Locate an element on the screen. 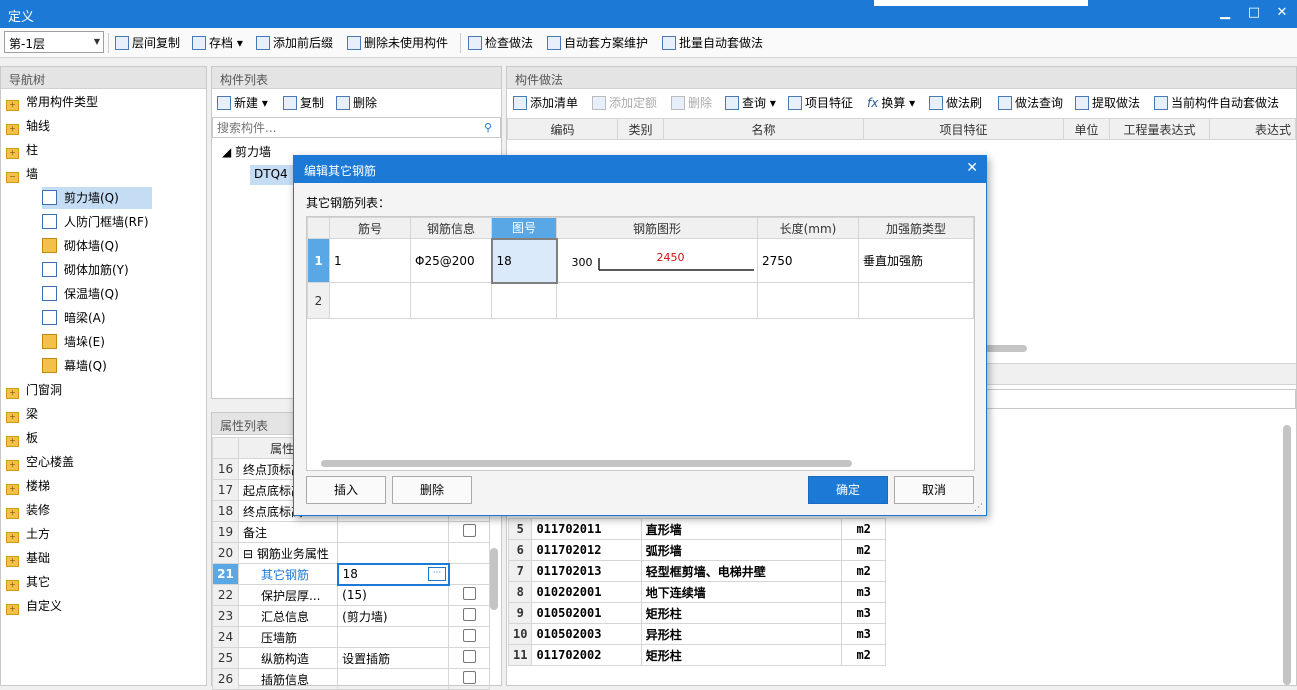 This screenshot has width=1297, height=690. floor-select: 第-1层 ▼ is located at coordinates (54, 42).